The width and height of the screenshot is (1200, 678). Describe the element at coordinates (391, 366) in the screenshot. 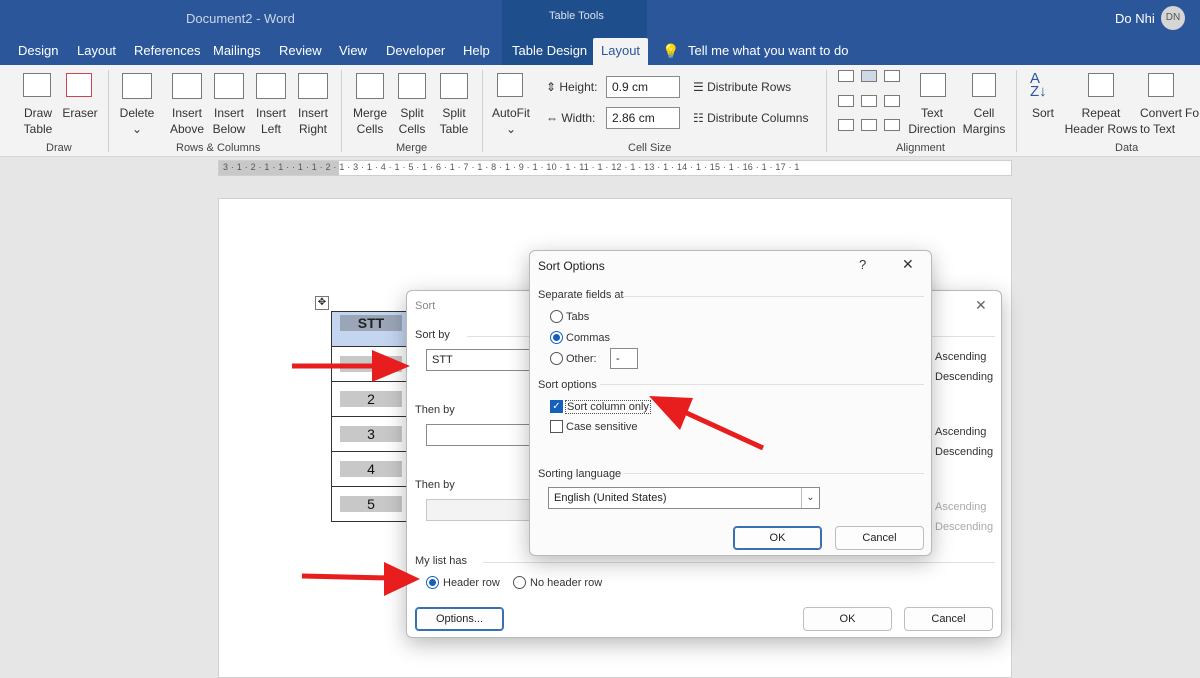

I see `arrow-head-sort-by` at that location.